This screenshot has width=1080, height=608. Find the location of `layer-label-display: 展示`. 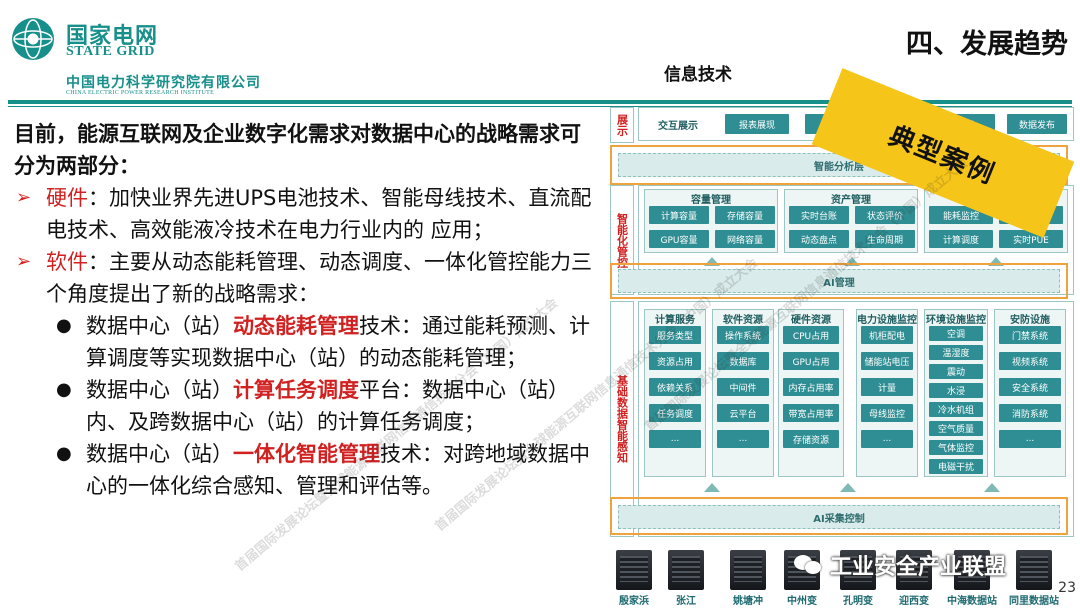

layer-label-display: 展示 is located at coordinates (622, 125).